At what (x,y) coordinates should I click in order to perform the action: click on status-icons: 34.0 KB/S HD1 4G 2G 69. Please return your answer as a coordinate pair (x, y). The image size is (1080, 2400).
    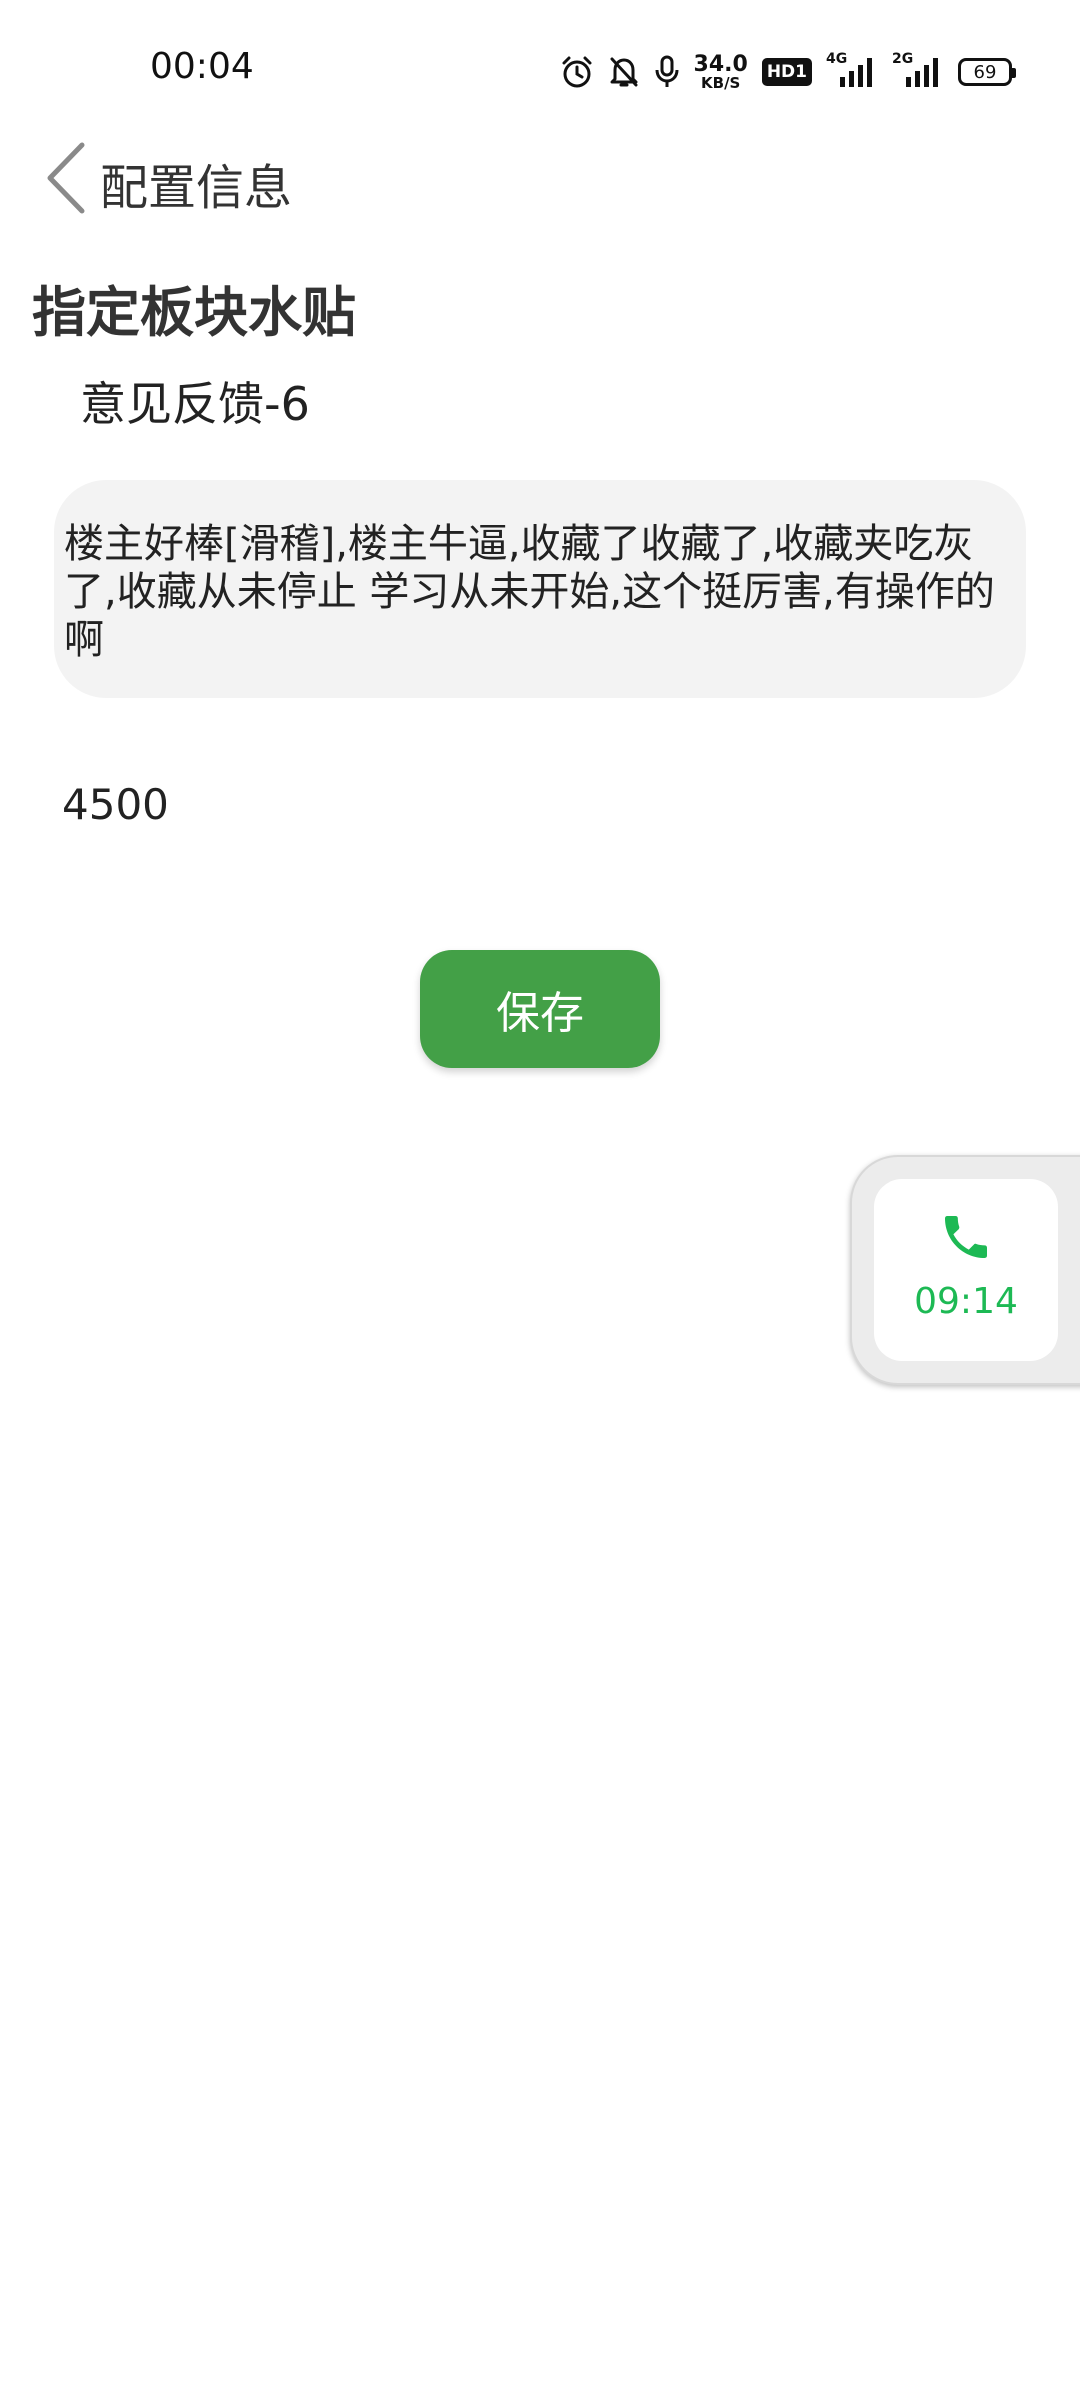
    Looking at the image, I should click on (788, 71).